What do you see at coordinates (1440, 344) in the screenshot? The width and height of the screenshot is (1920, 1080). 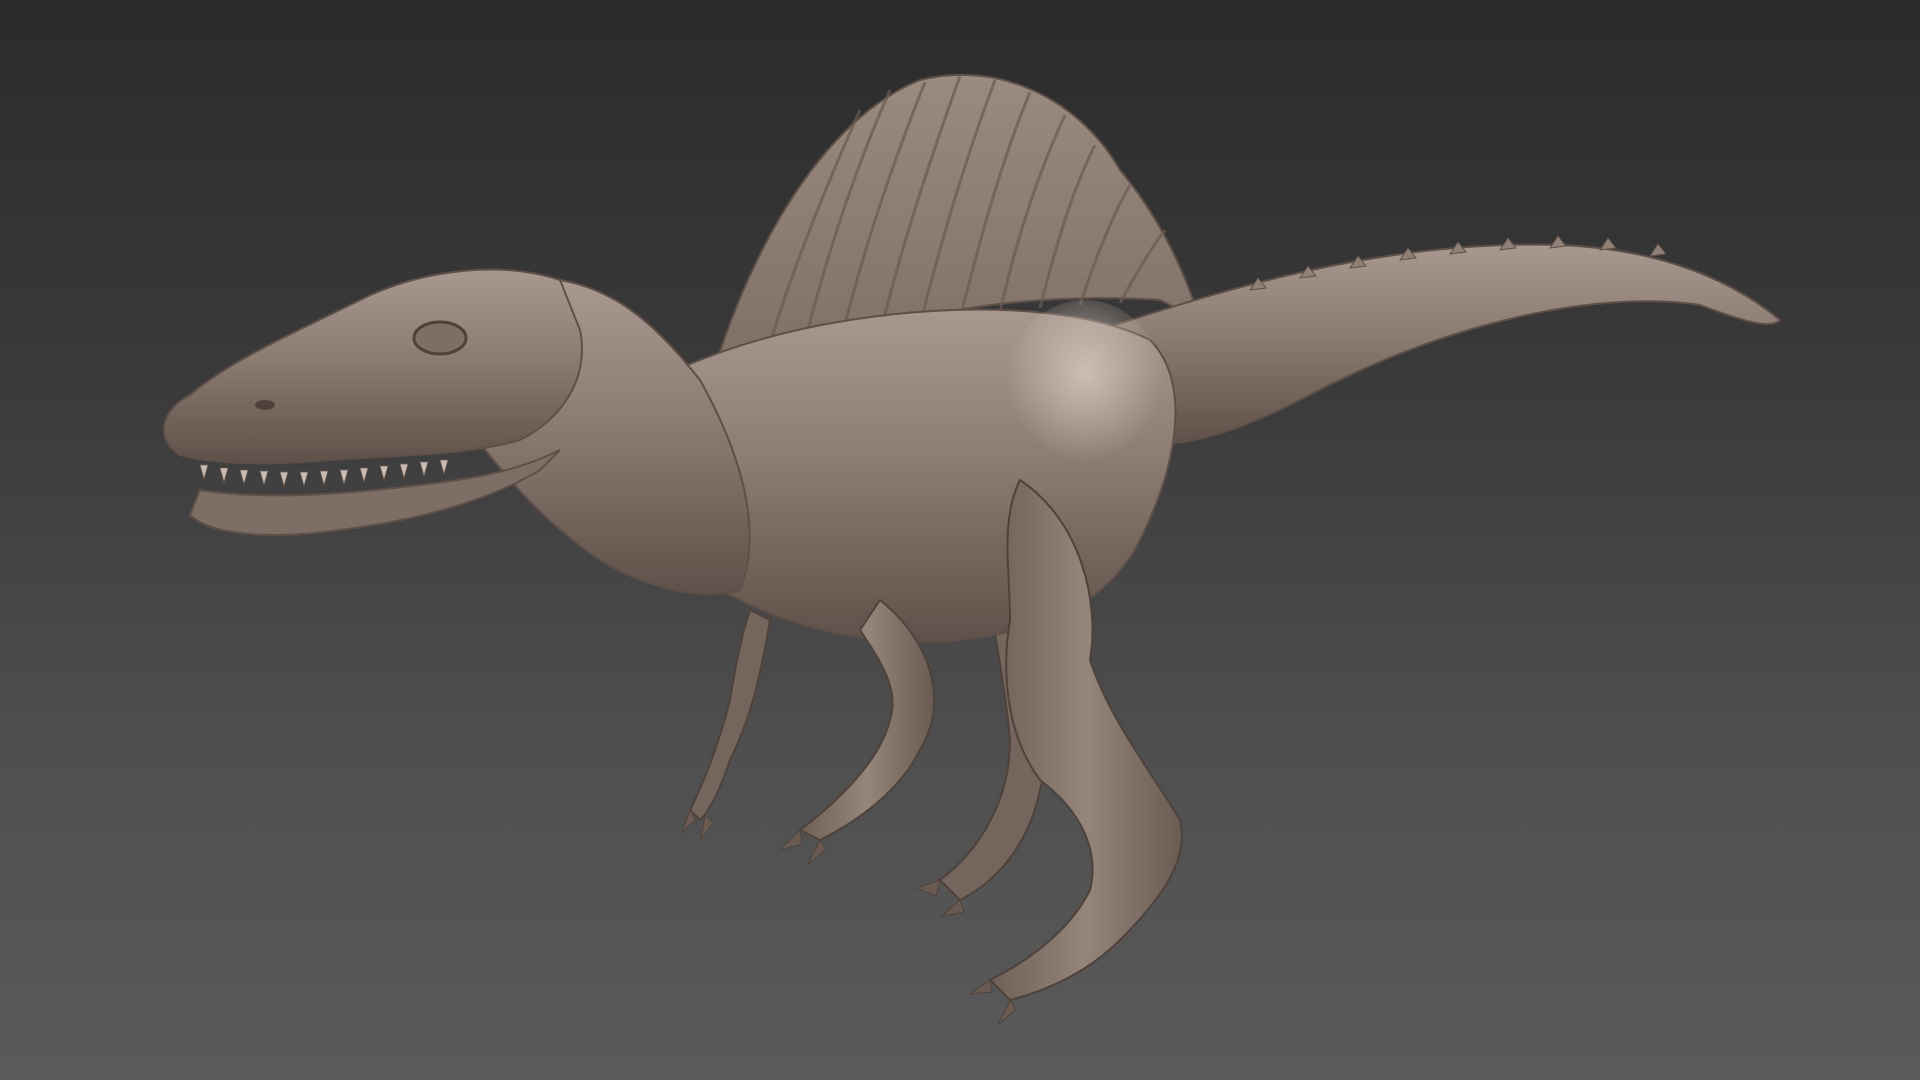 I see `tail` at bounding box center [1440, 344].